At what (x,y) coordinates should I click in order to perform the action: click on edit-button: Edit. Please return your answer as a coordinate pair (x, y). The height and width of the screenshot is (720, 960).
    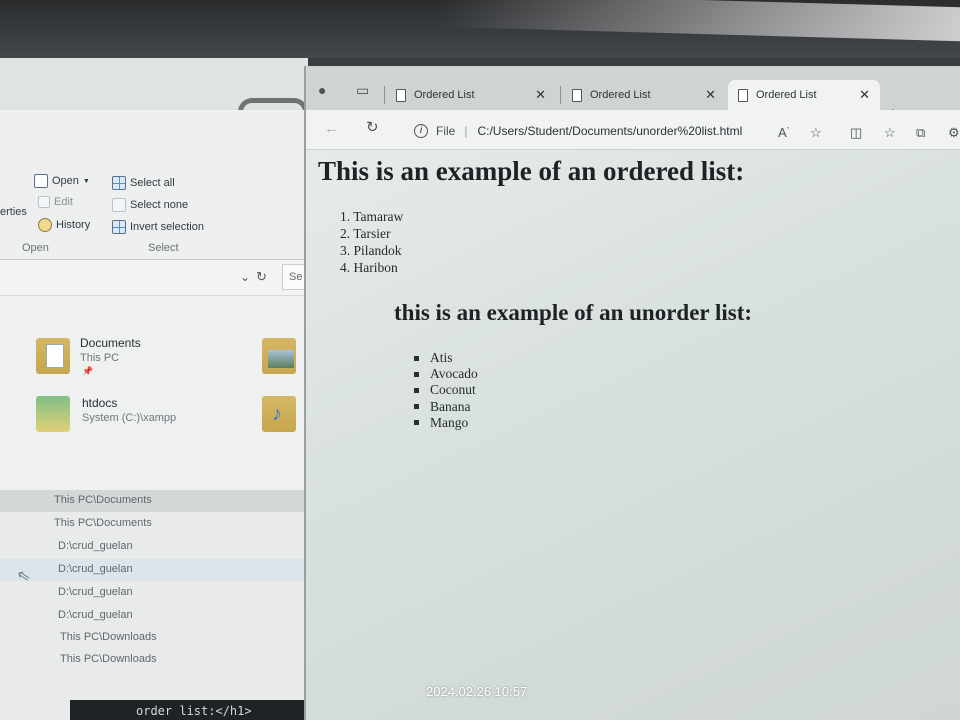
    Looking at the image, I should click on (55, 202).